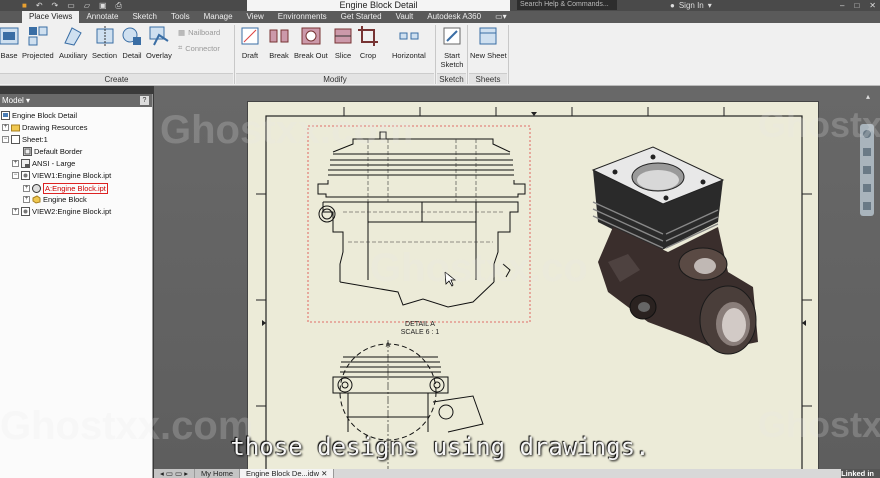  Describe the element at coordinates (103, 5) in the screenshot. I see `save-icon: ▣` at that location.